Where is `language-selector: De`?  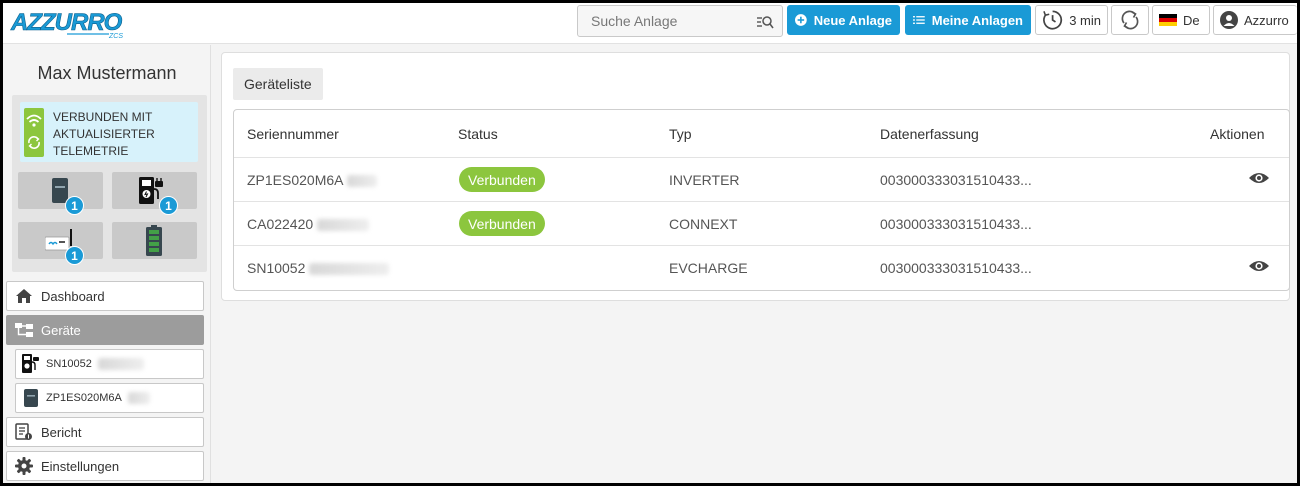
language-selector: De is located at coordinates (1181, 20).